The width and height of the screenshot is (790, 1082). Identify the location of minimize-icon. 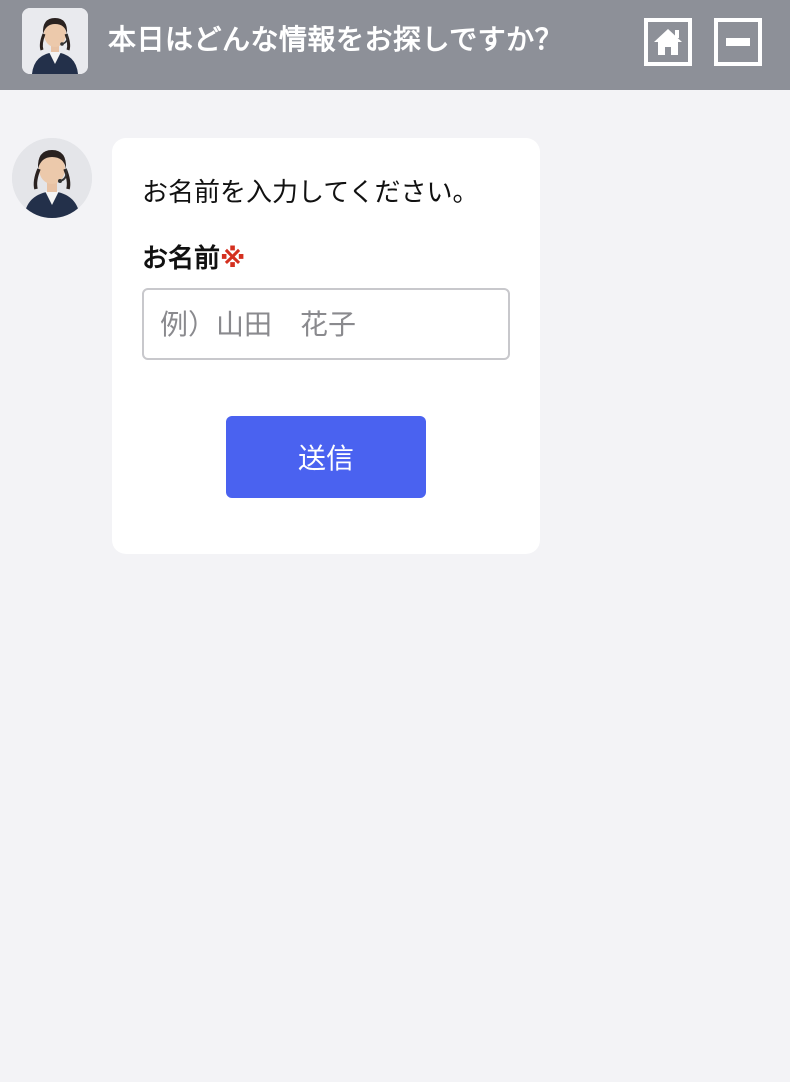
(738, 42).